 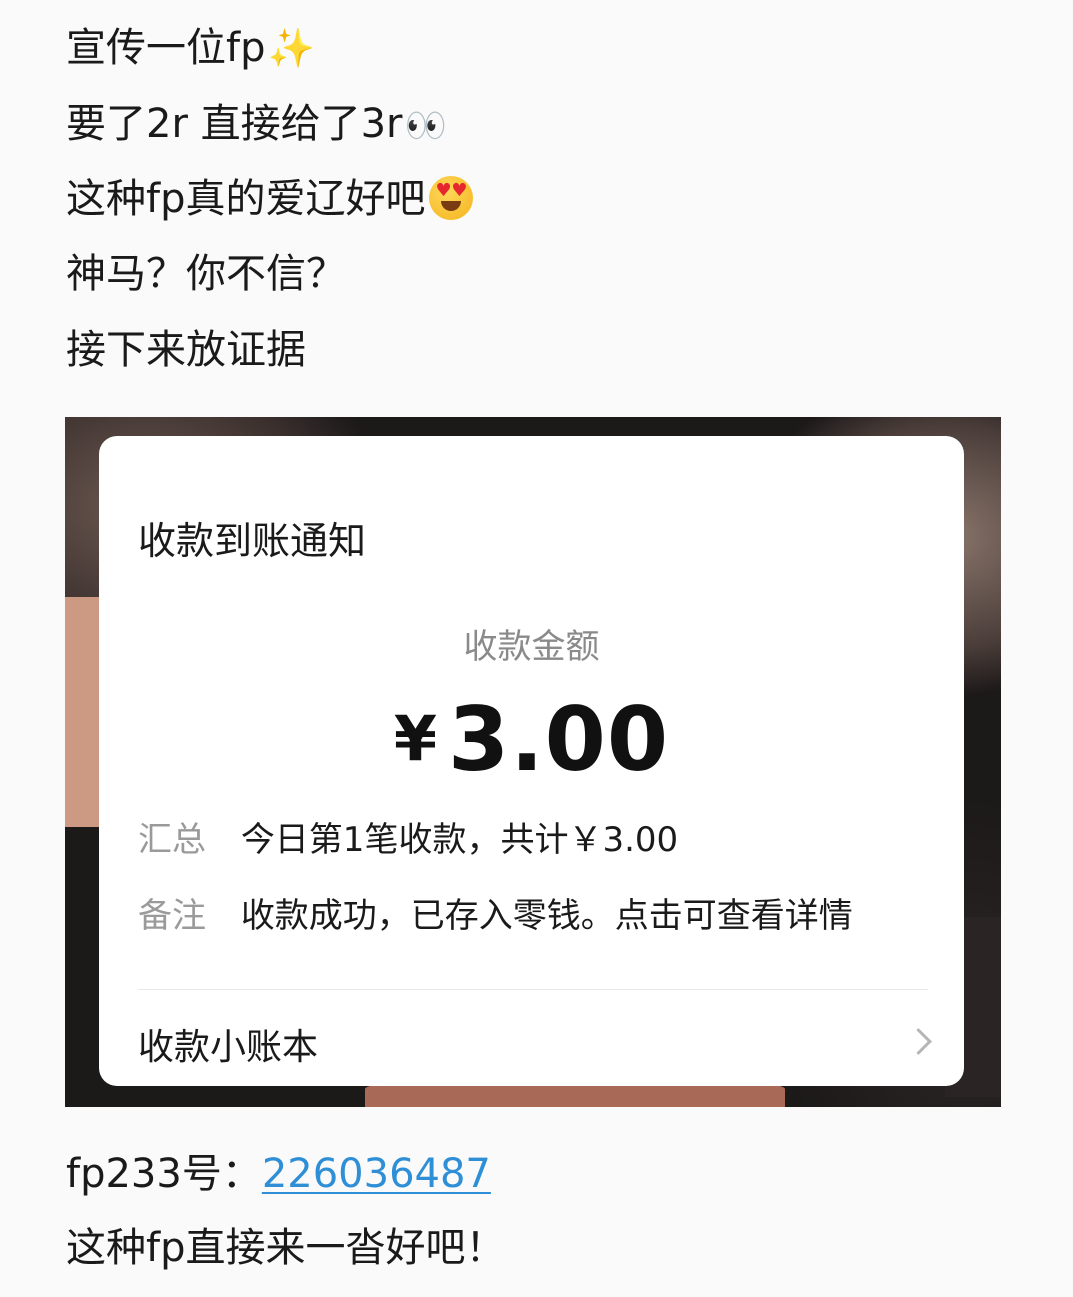 I want to click on currency-symbol: ¥, so click(x=415, y=738).